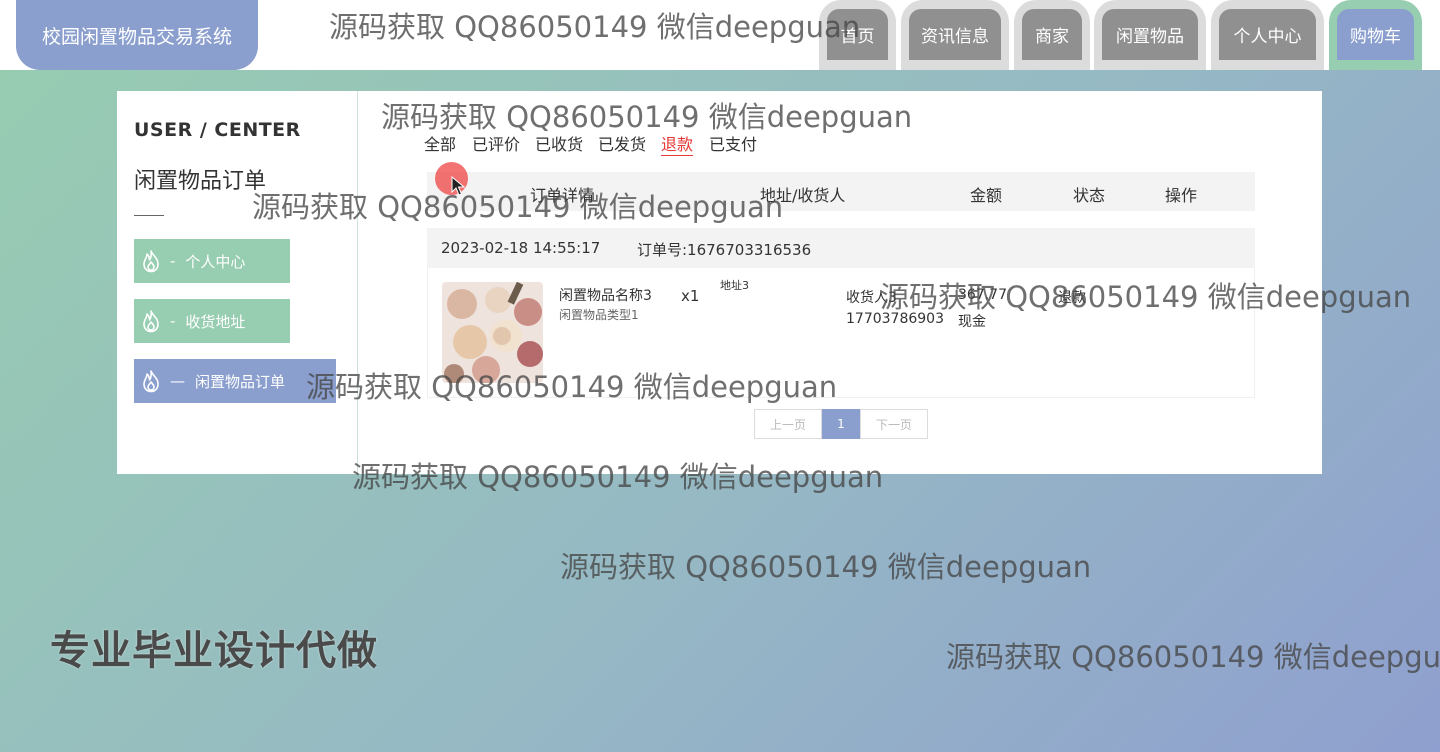 This screenshot has height=752, width=1440. I want to click on sidebar-item-user-center: - 个人中心, so click(212, 261).